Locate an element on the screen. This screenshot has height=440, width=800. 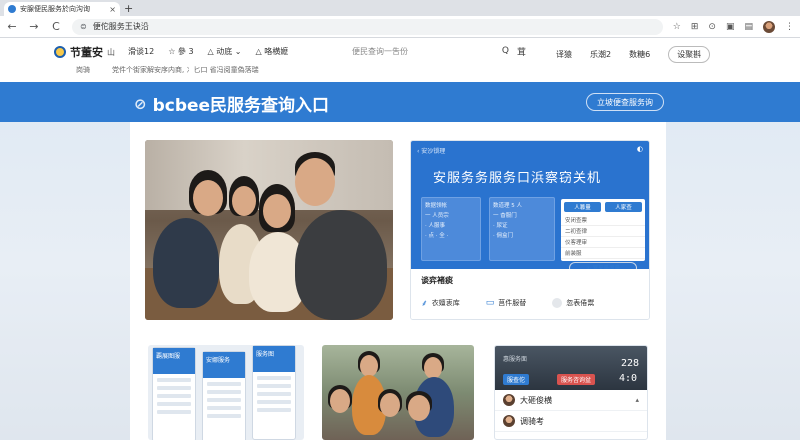
app-button: 人篡量 is located at coordinates (582, 207).